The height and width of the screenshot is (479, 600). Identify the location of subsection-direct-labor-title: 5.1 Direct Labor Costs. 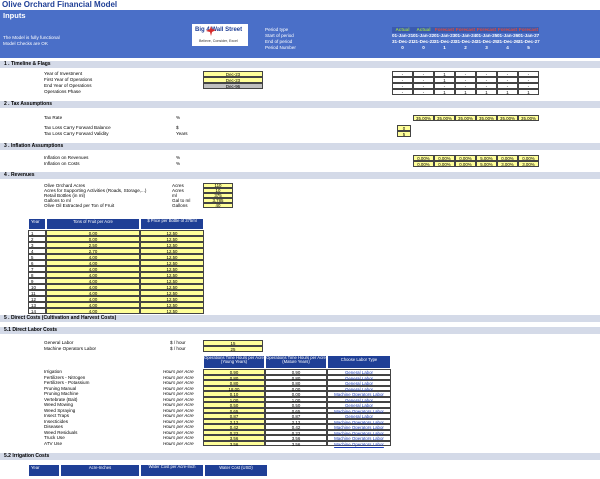
(31, 330).